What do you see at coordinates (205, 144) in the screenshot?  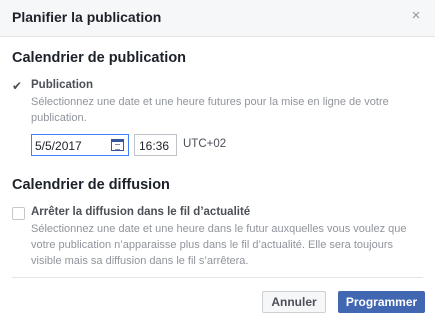 I see `timezone-label: UTC+02` at bounding box center [205, 144].